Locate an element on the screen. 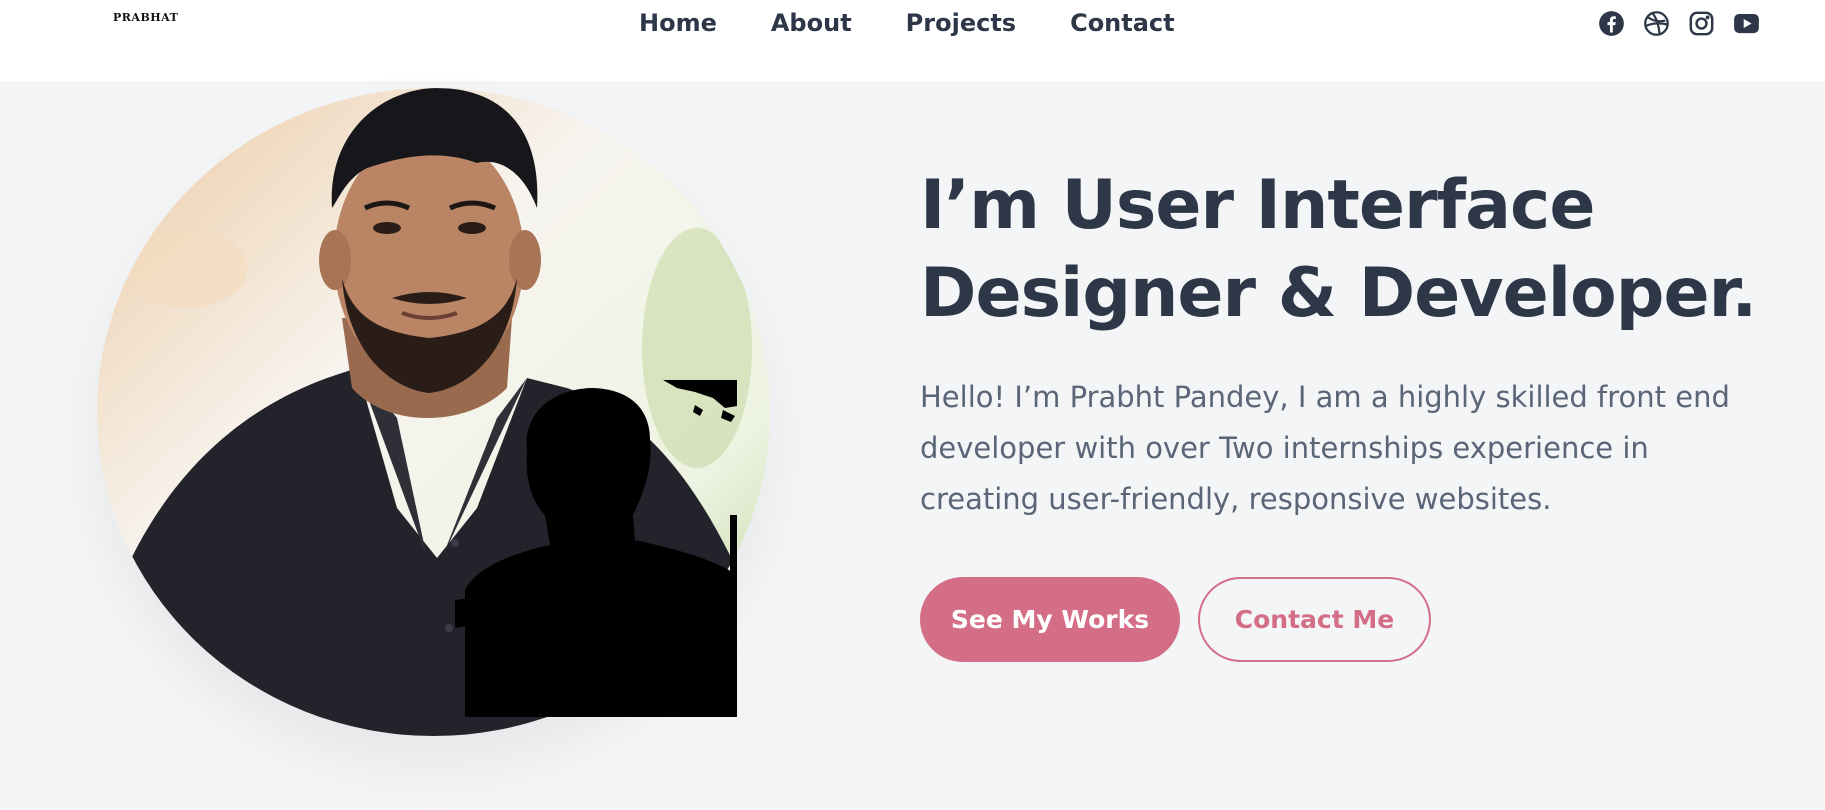  nav-about-link: About is located at coordinates (811, 23).